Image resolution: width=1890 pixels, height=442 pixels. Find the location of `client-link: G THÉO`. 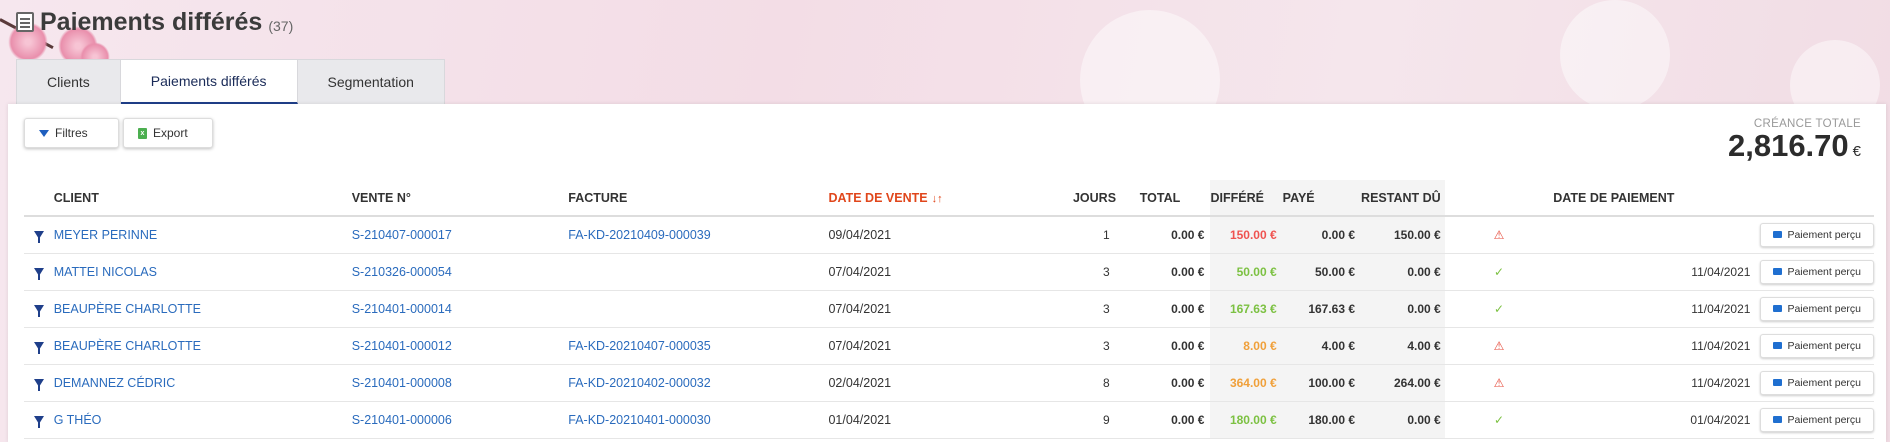

client-link: G THÉO is located at coordinates (202, 420).